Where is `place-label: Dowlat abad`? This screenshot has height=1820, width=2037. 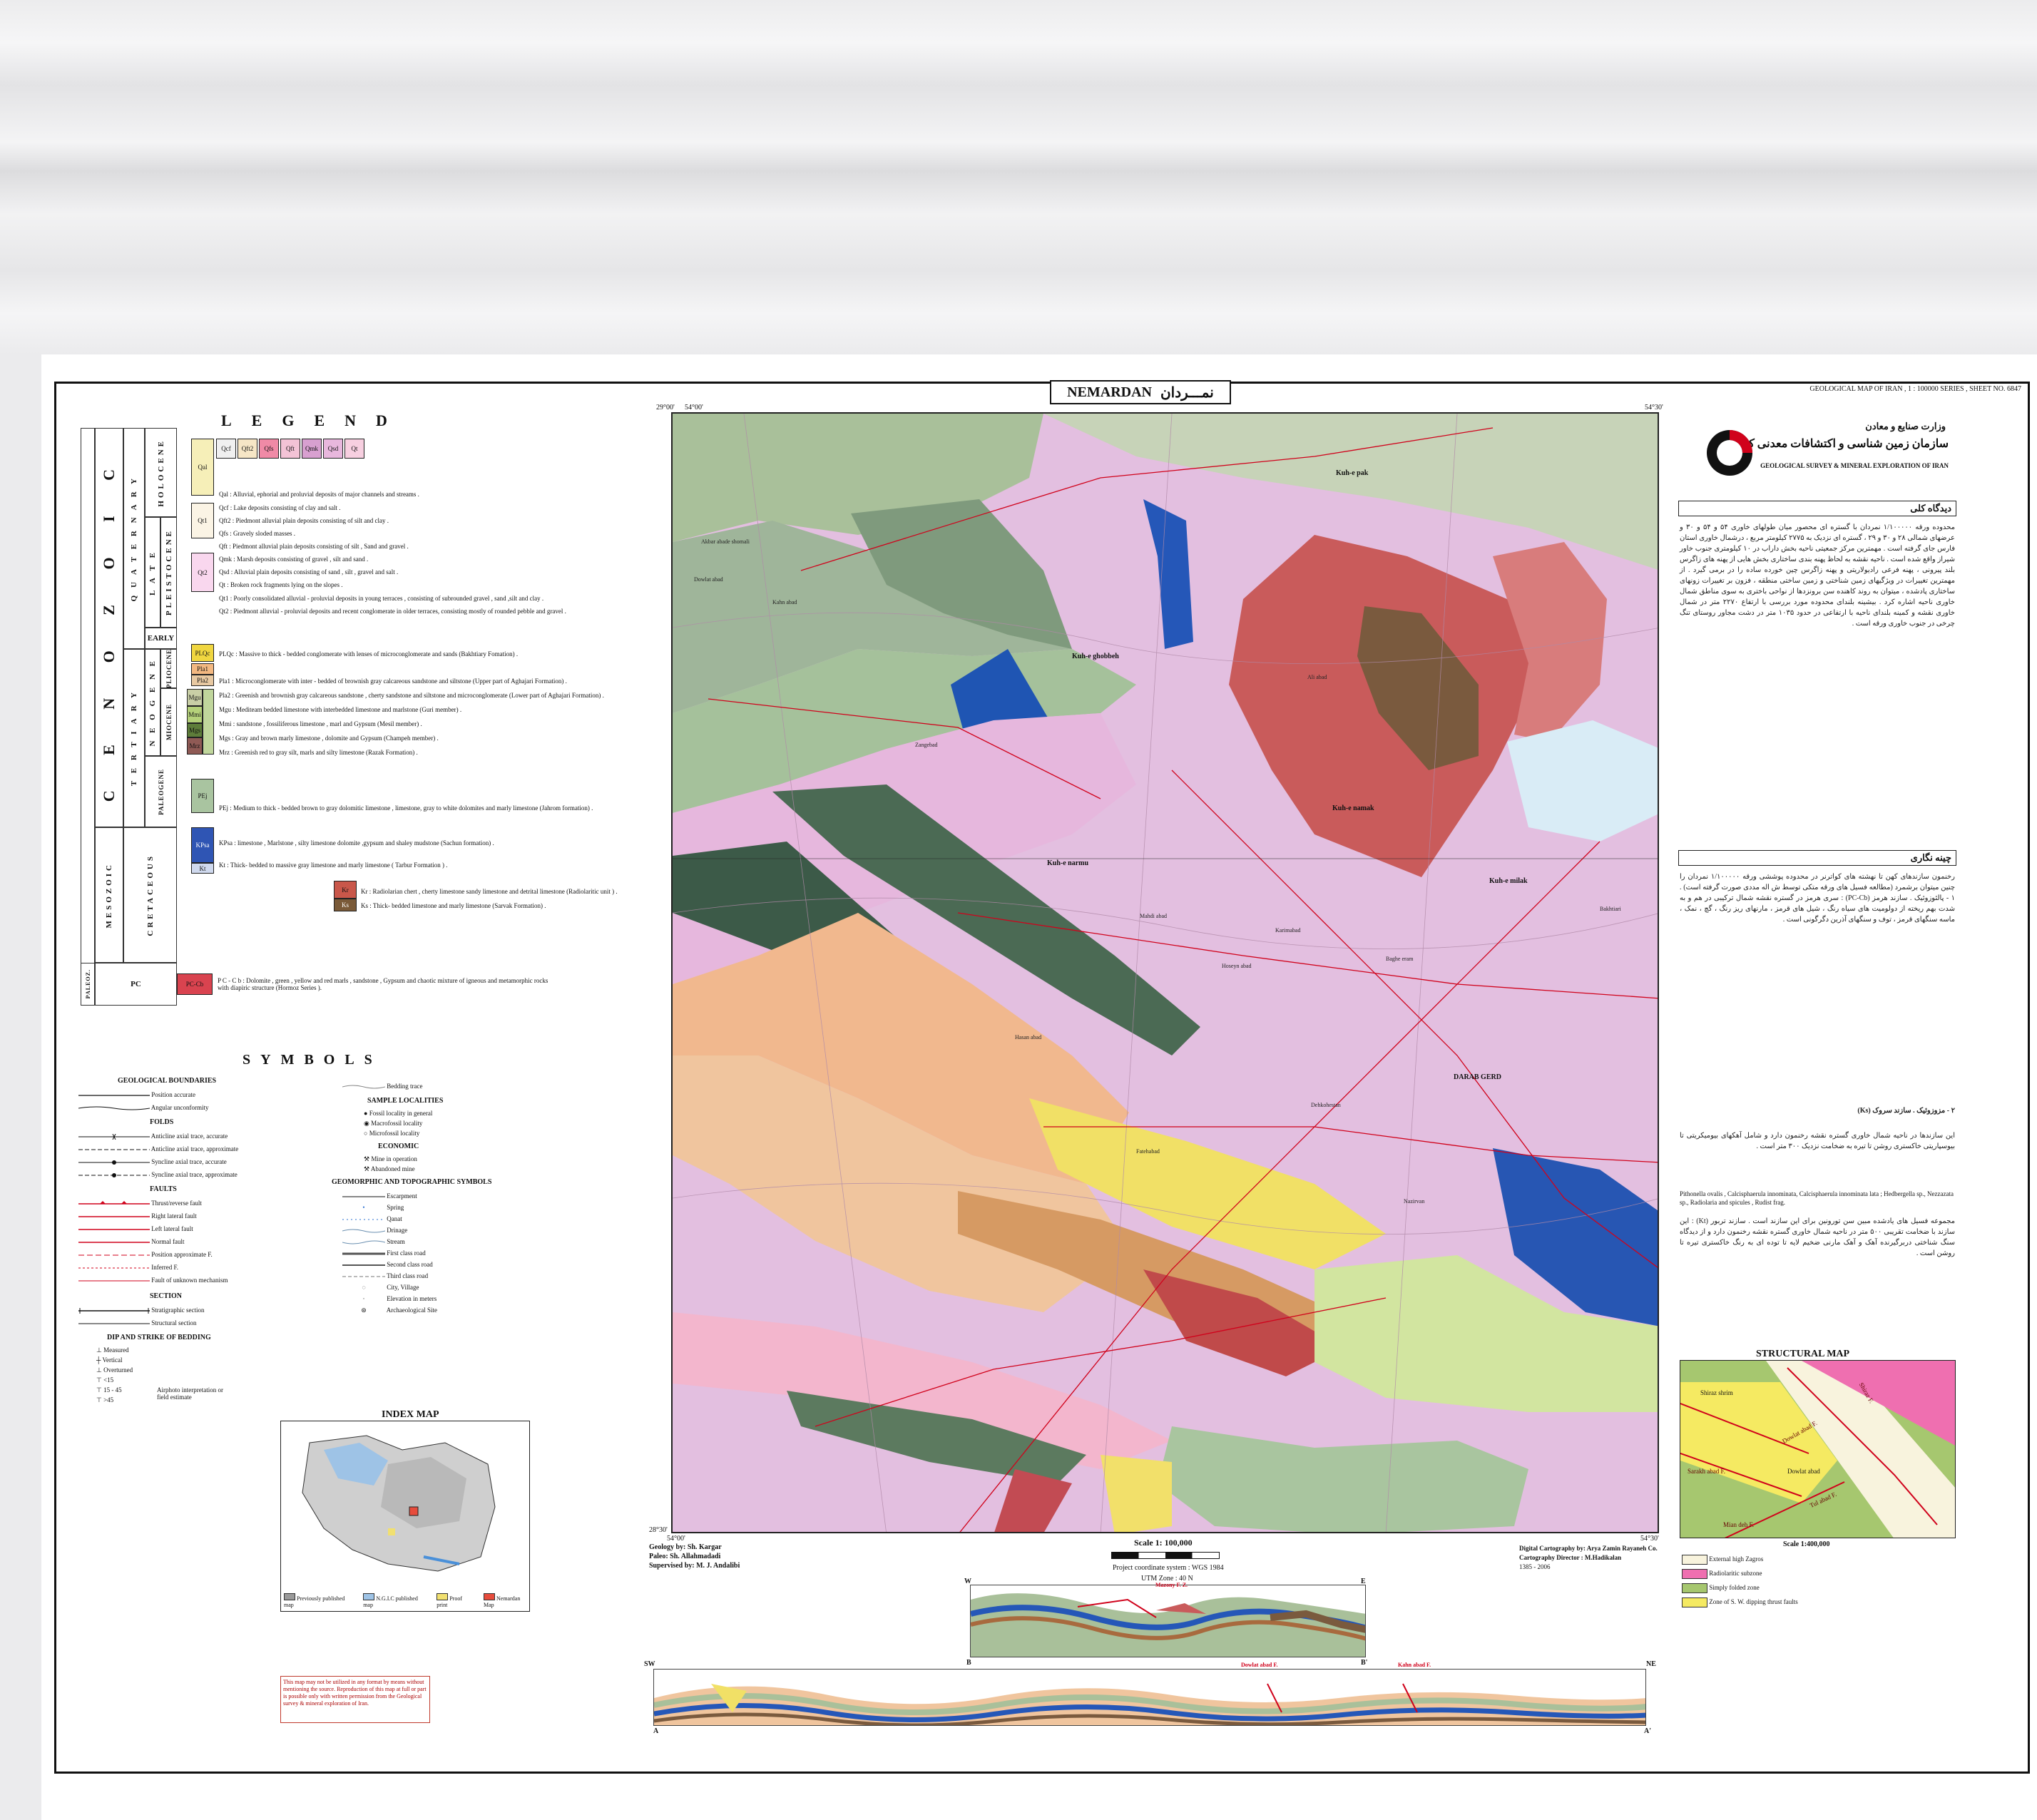
place-label: Dowlat abad is located at coordinates (708, 579).